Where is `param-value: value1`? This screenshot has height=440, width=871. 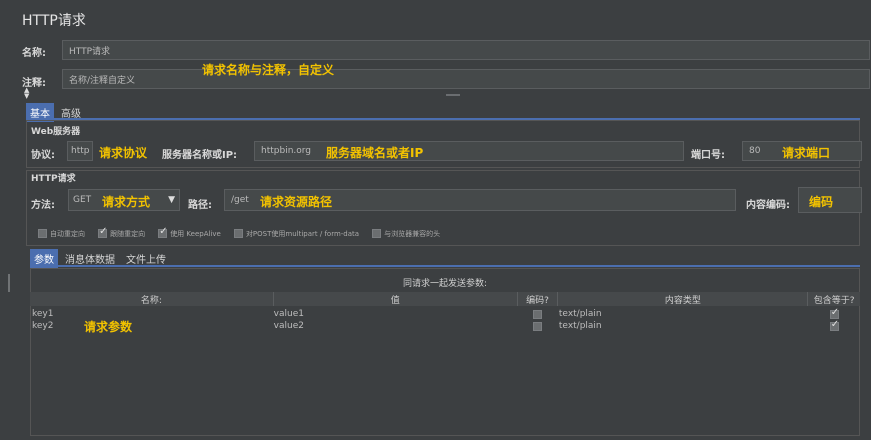 param-value: value1 is located at coordinates (394, 314).